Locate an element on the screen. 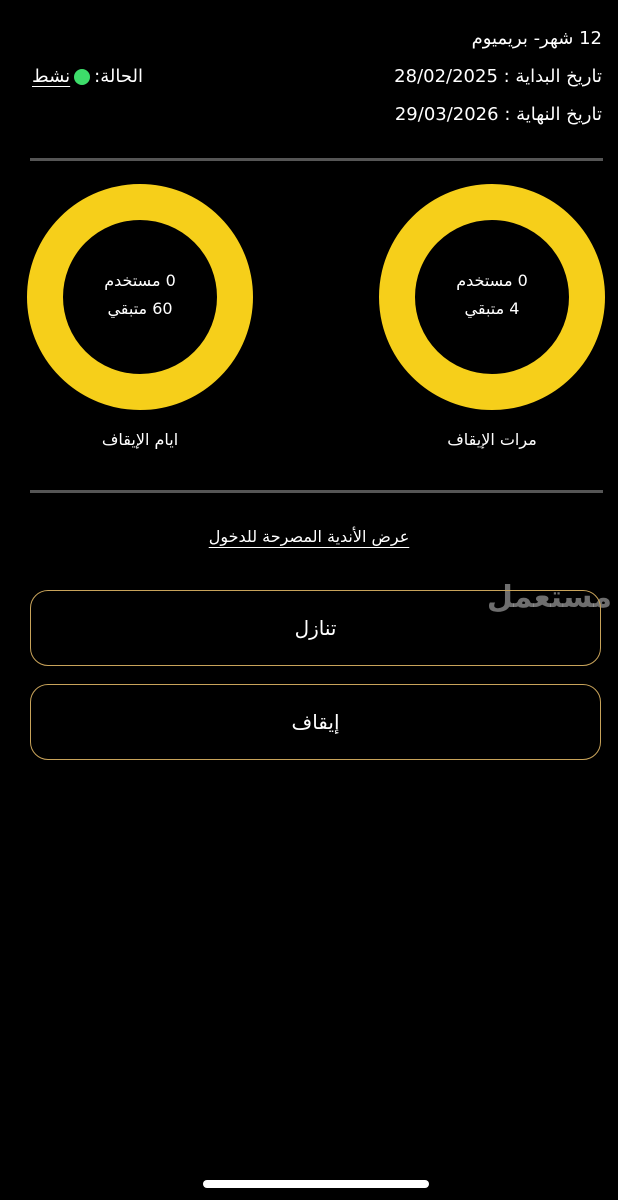 The width and height of the screenshot is (618, 1200). freeze-count-remaining: 4 متبقي is located at coordinates (492, 308).